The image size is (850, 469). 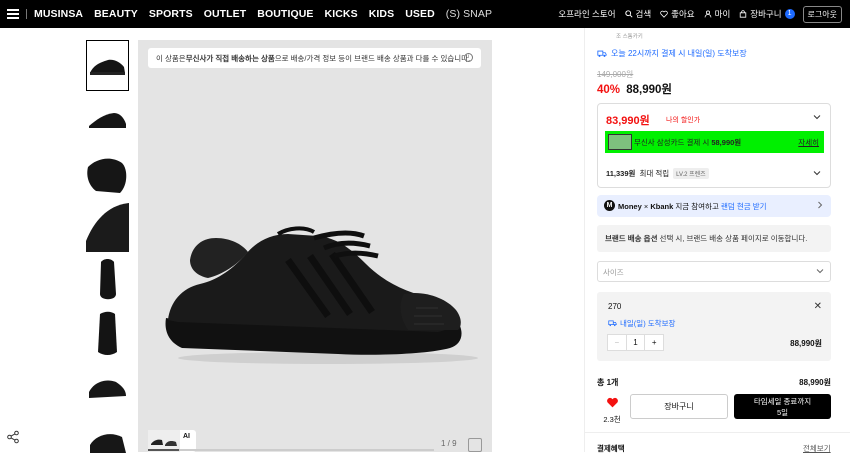 I want to click on search-icon, so click(x=628, y=14).